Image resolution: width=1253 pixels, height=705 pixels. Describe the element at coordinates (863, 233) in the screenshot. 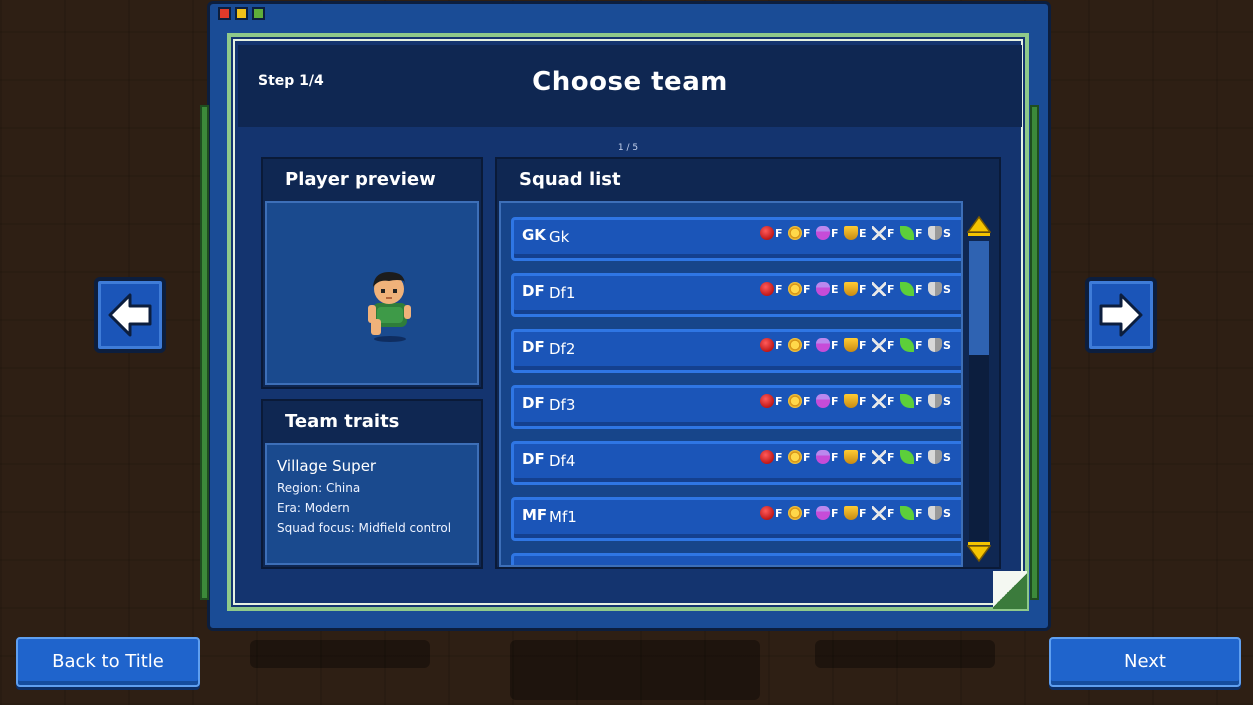

I see `stat-grade: E` at that location.